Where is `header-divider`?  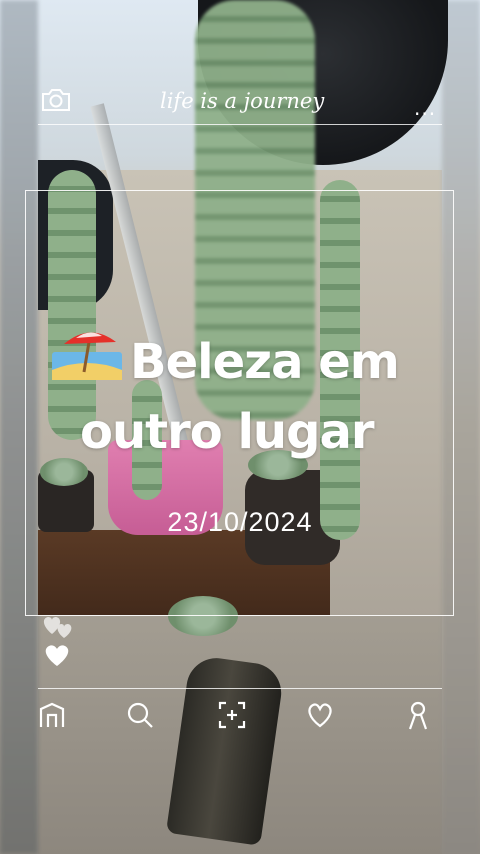 header-divider is located at coordinates (240, 124).